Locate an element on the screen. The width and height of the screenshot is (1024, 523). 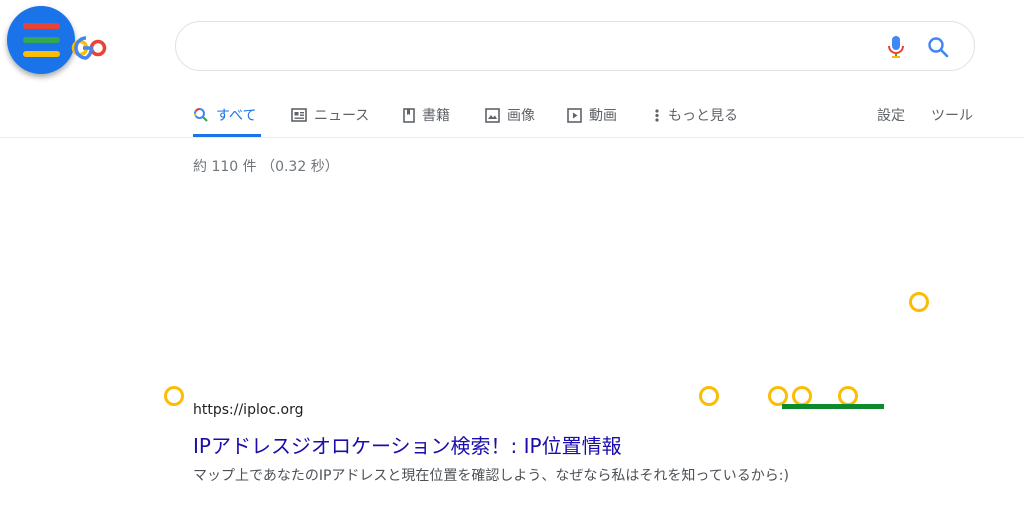
logo-graphic is located at coordinates (89, 48).